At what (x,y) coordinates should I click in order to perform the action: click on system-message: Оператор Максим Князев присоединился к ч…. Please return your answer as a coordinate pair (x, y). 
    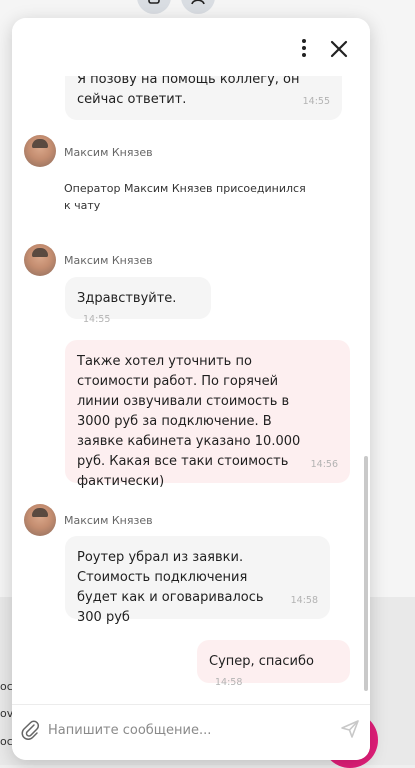
    Looking at the image, I should click on (185, 197).